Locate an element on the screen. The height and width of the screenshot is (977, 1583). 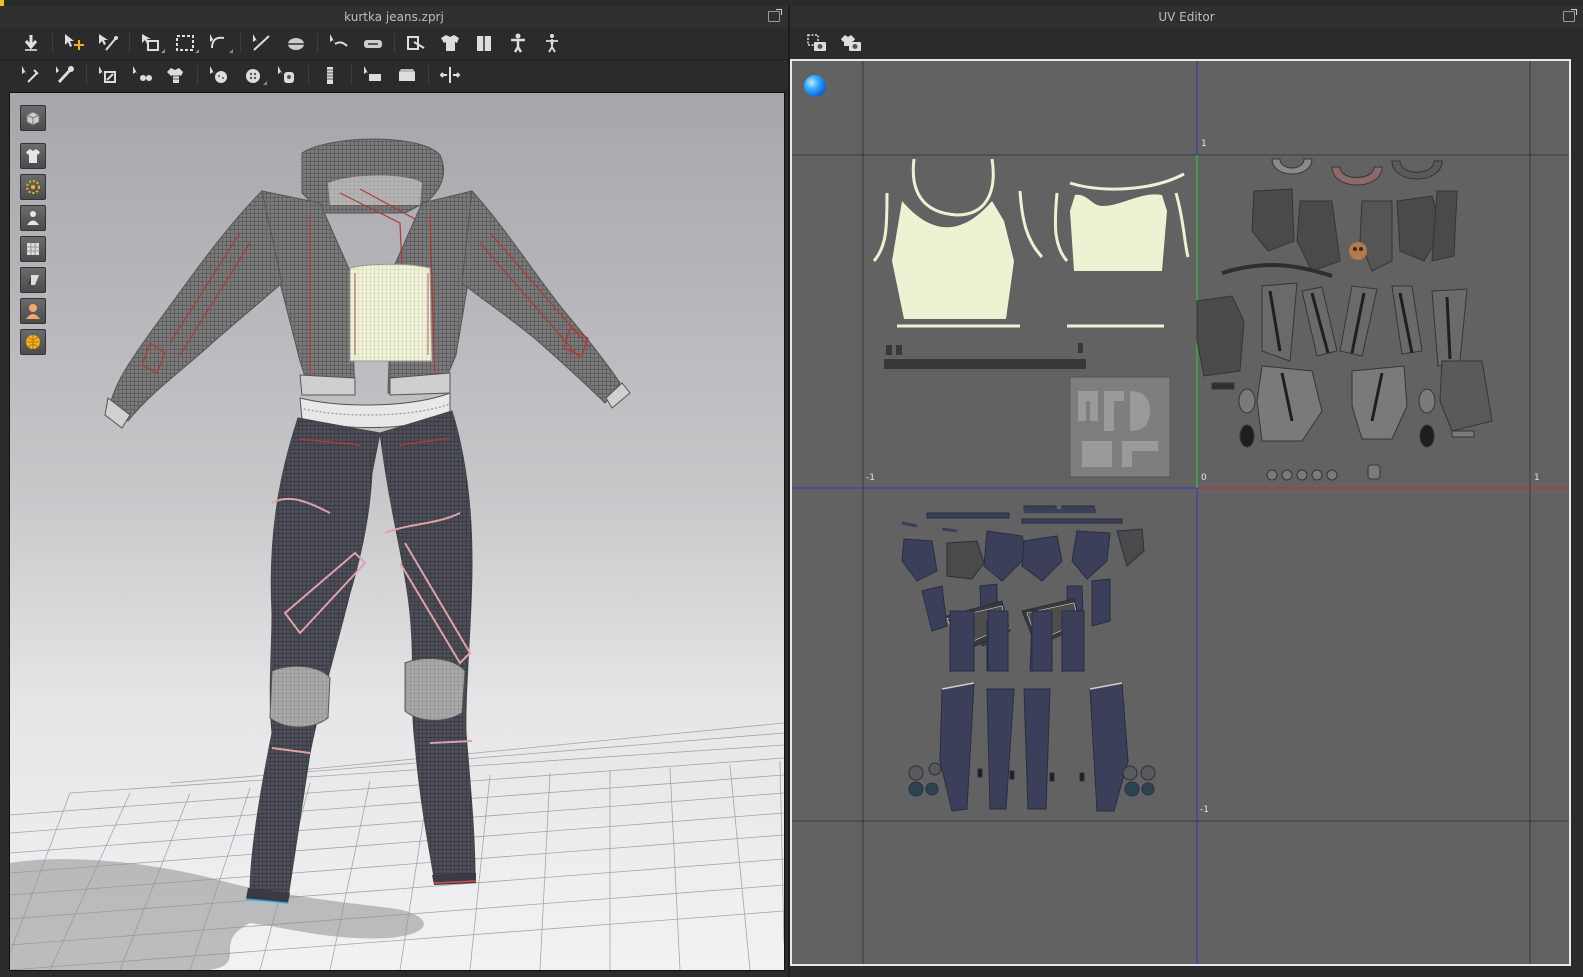
select-move-tool-icon is located at coordinates (74, 43).